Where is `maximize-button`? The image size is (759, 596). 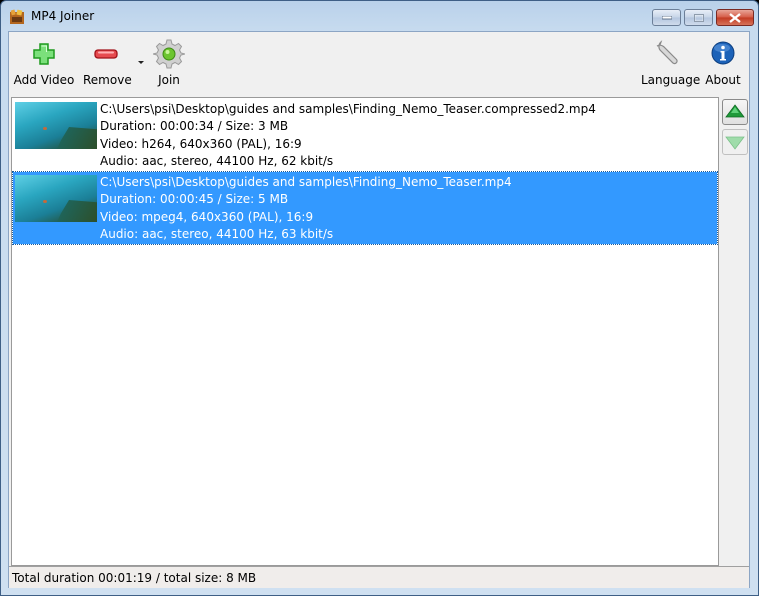 maximize-button is located at coordinates (698, 17).